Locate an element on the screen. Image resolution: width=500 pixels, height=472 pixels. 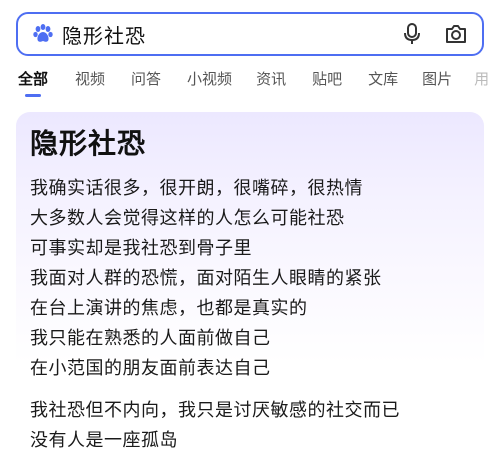
tab-more: 用 is located at coordinates (481, 76).